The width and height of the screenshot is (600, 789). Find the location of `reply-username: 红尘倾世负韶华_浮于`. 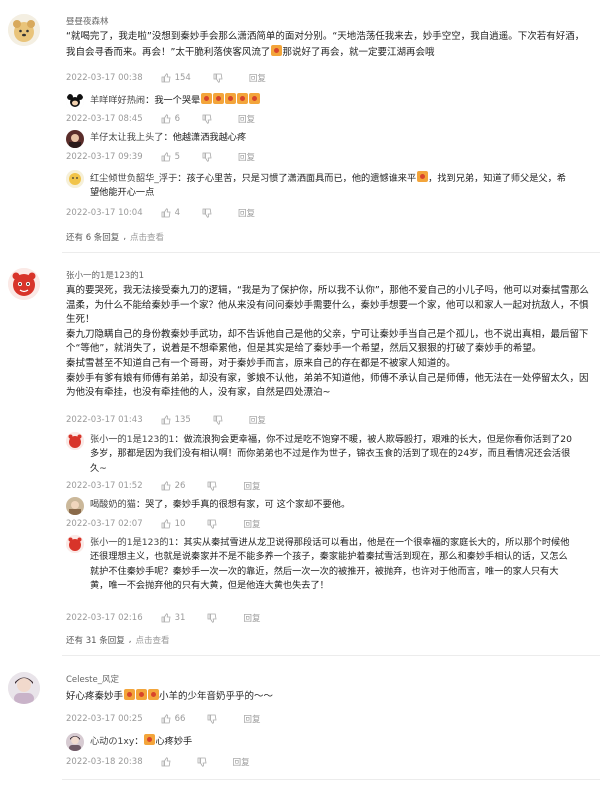

reply-username: 红尘倾世负韶华_浮于 is located at coordinates (133, 178).